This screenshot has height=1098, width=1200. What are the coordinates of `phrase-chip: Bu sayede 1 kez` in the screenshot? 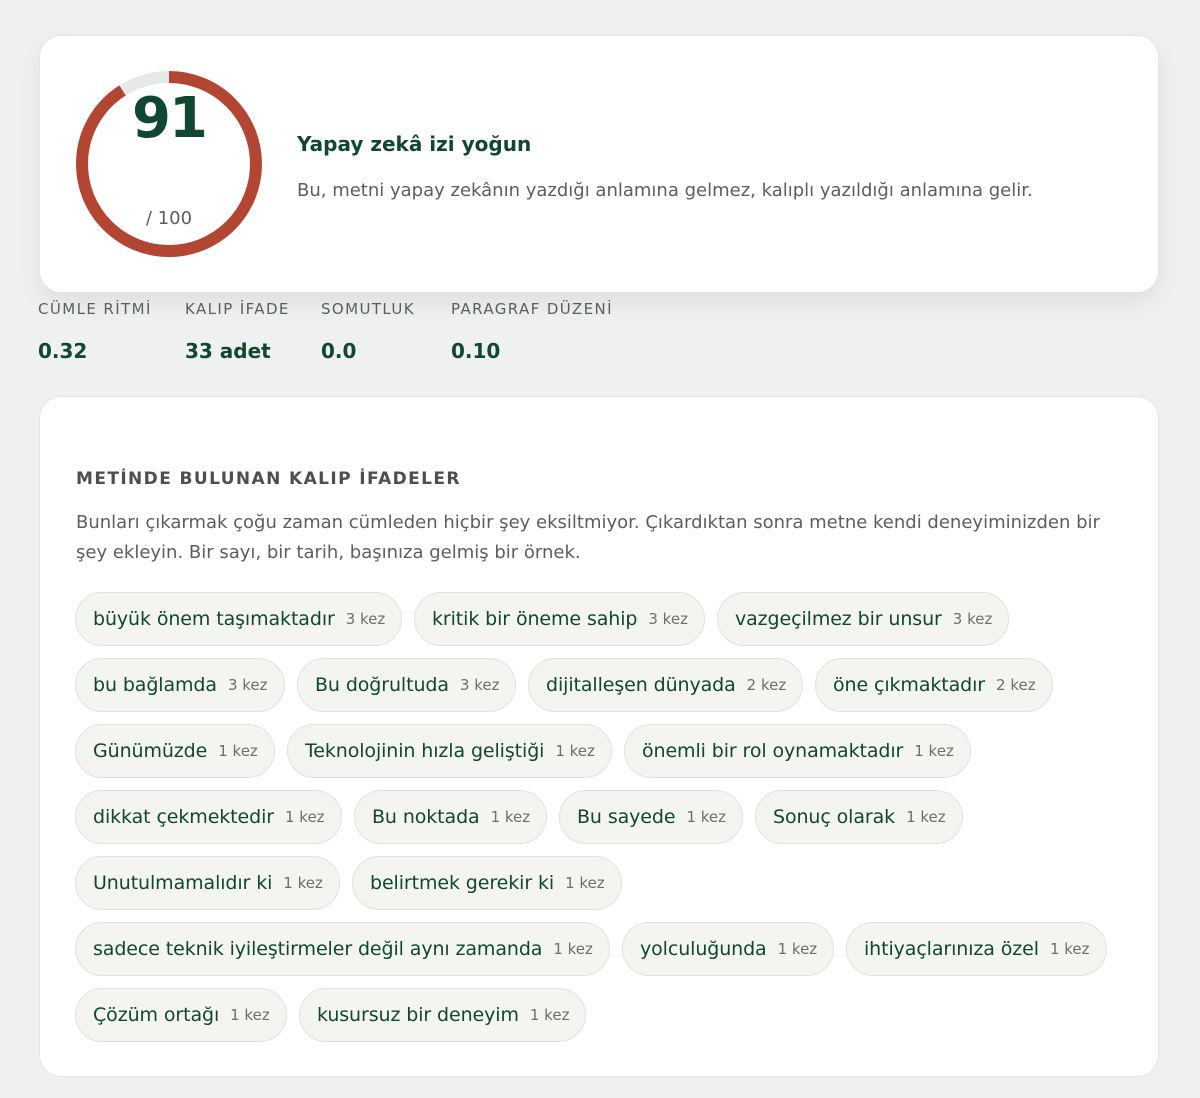 It's located at (651, 817).